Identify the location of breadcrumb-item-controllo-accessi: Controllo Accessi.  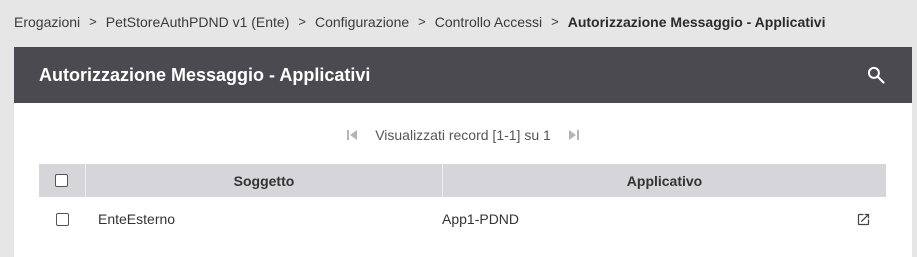
(488, 22).